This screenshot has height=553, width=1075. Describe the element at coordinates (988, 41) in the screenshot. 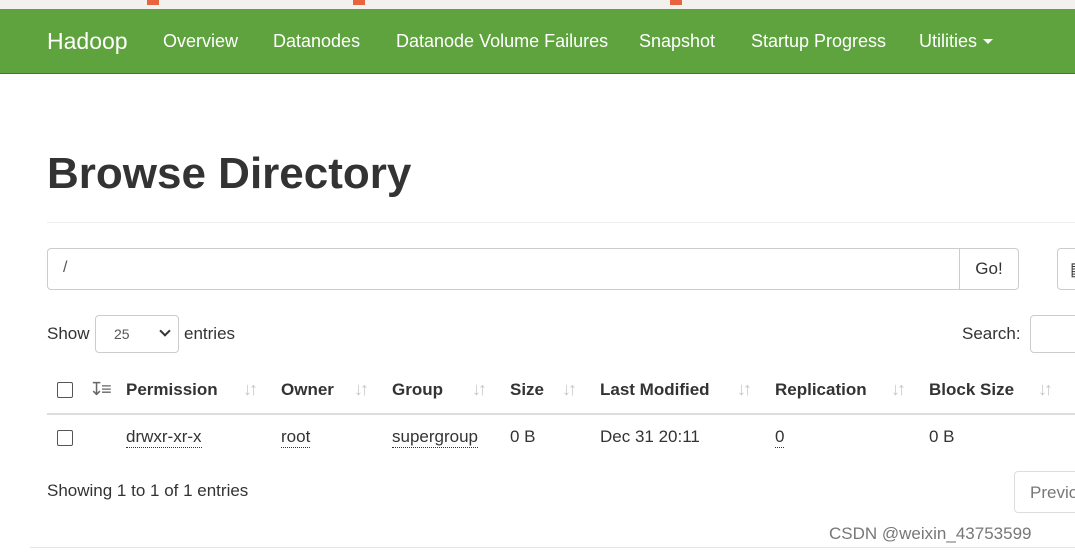

I see `caret-down-icon` at that location.